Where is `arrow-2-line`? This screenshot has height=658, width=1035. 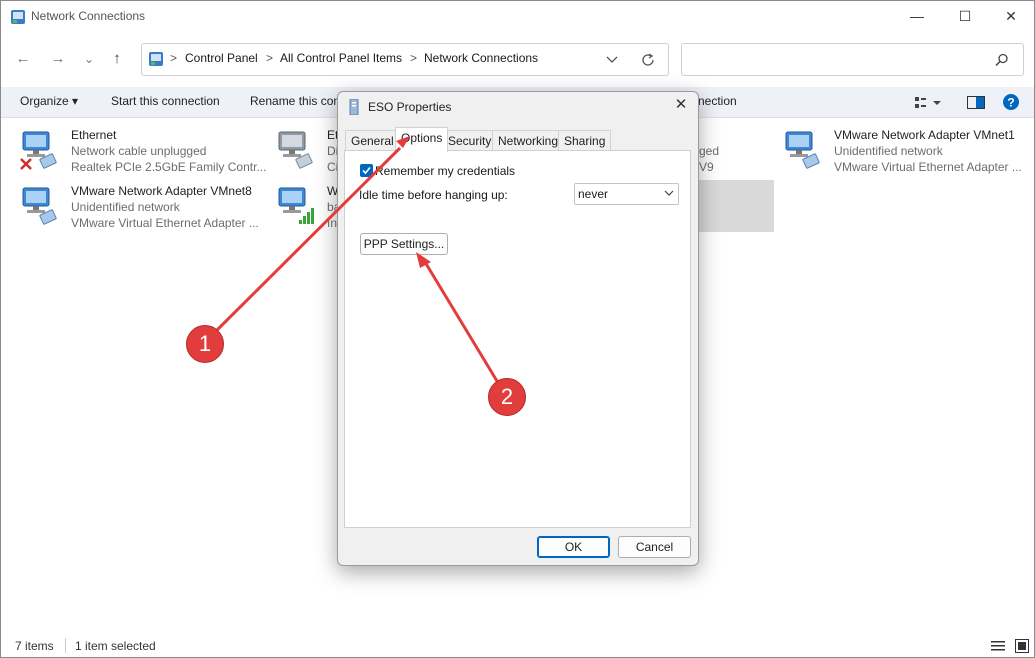 arrow-2-line is located at coordinates (462, 324).